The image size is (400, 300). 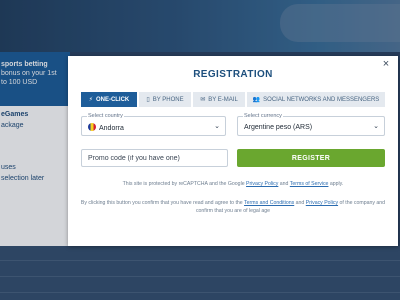 What do you see at coordinates (336, 184) in the screenshot?
I see `recaptcha-text: apply.` at bounding box center [336, 184].